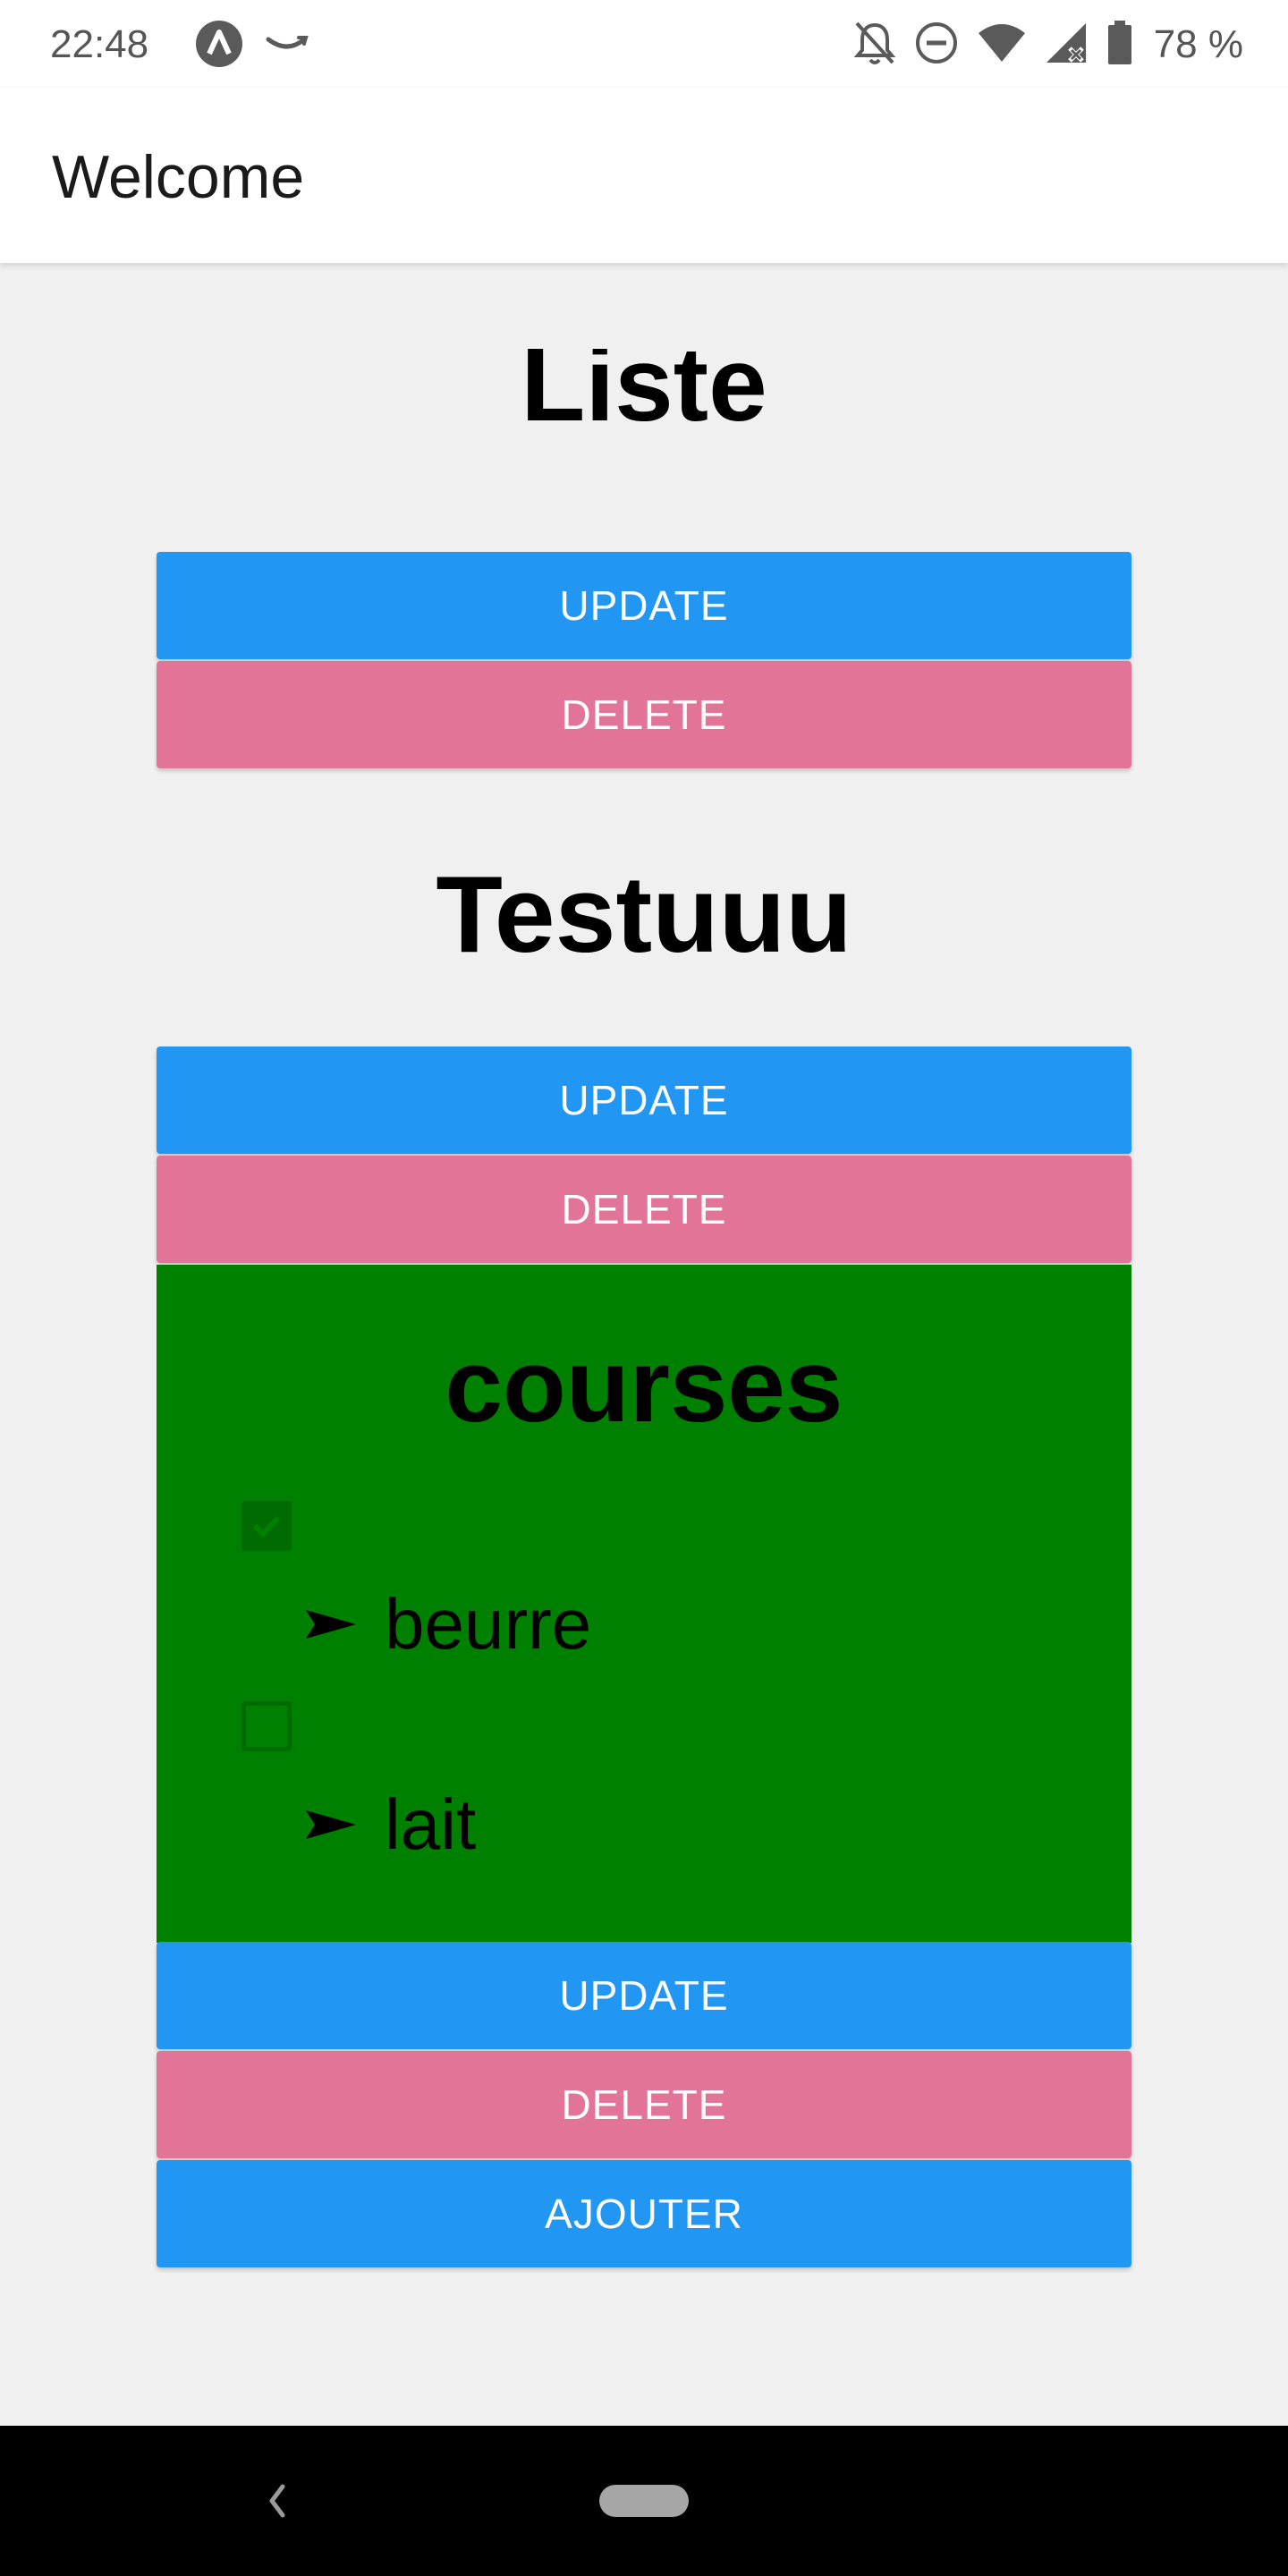 Image resolution: width=1288 pixels, height=2576 pixels. Describe the element at coordinates (178, 177) in the screenshot. I see `page-title: Welcome` at that location.